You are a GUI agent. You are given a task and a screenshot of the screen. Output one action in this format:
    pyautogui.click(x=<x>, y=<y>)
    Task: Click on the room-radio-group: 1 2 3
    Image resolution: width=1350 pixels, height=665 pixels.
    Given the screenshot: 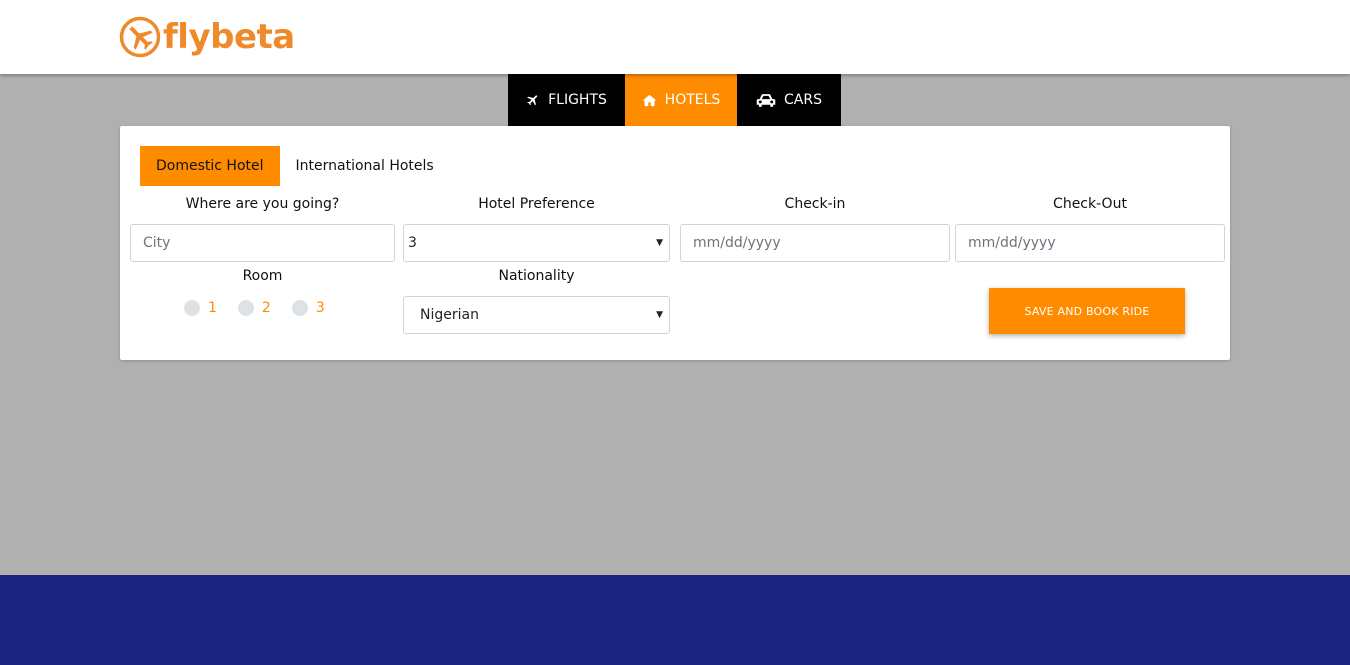 What is the action you would take?
    pyautogui.click(x=265, y=308)
    